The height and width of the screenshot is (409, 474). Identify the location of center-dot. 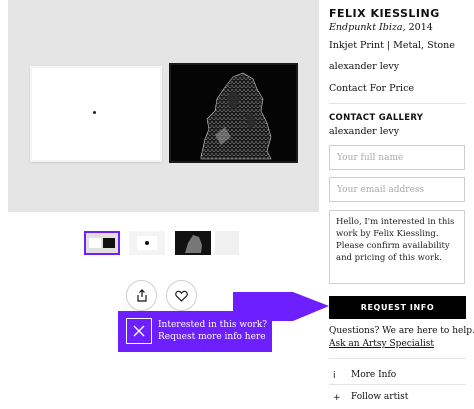
(94, 112).